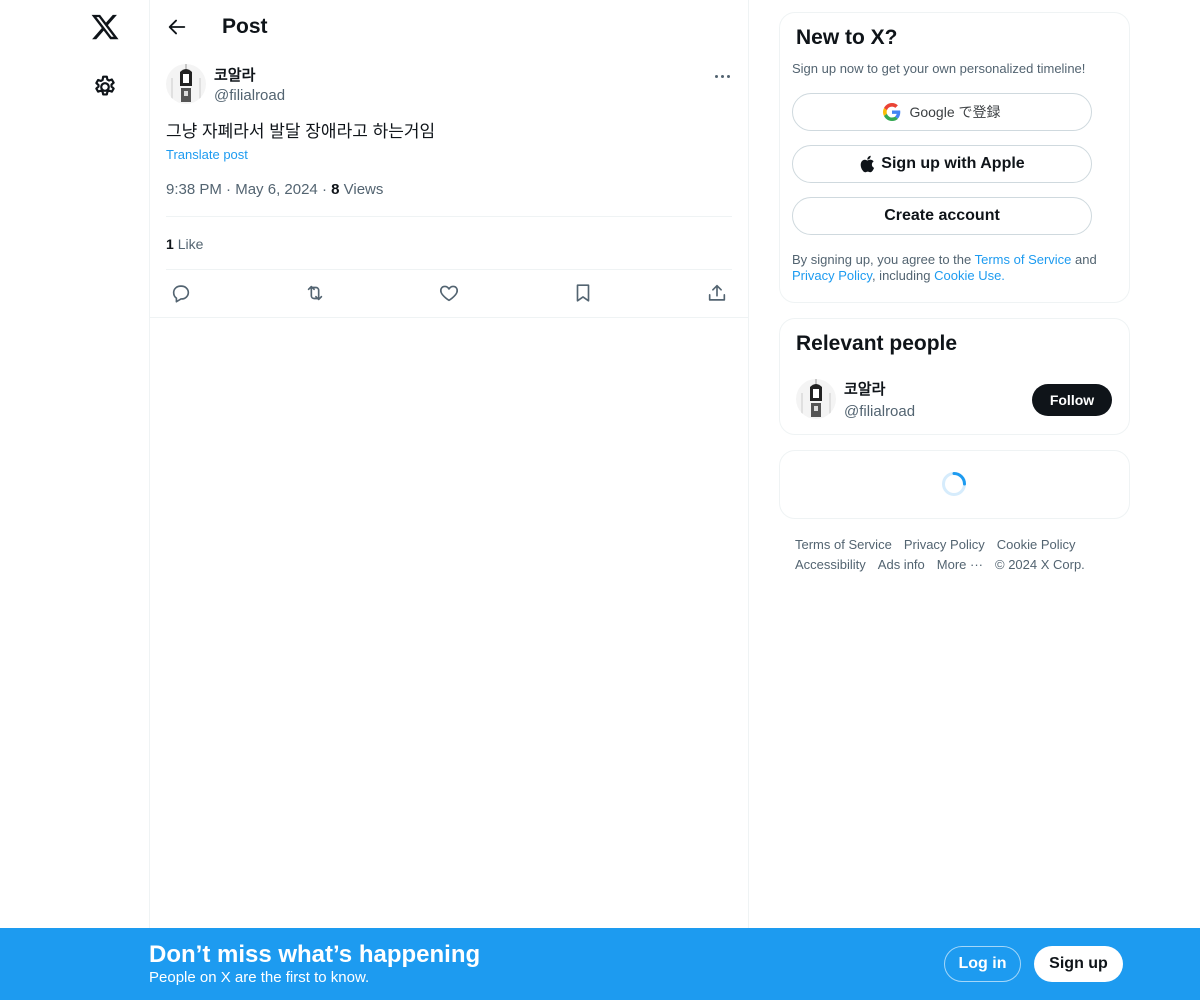  What do you see at coordinates (879, 412) in the screenshot?
I see `relevant-person-handle: @filialroad` at bounding box center [879, 412].